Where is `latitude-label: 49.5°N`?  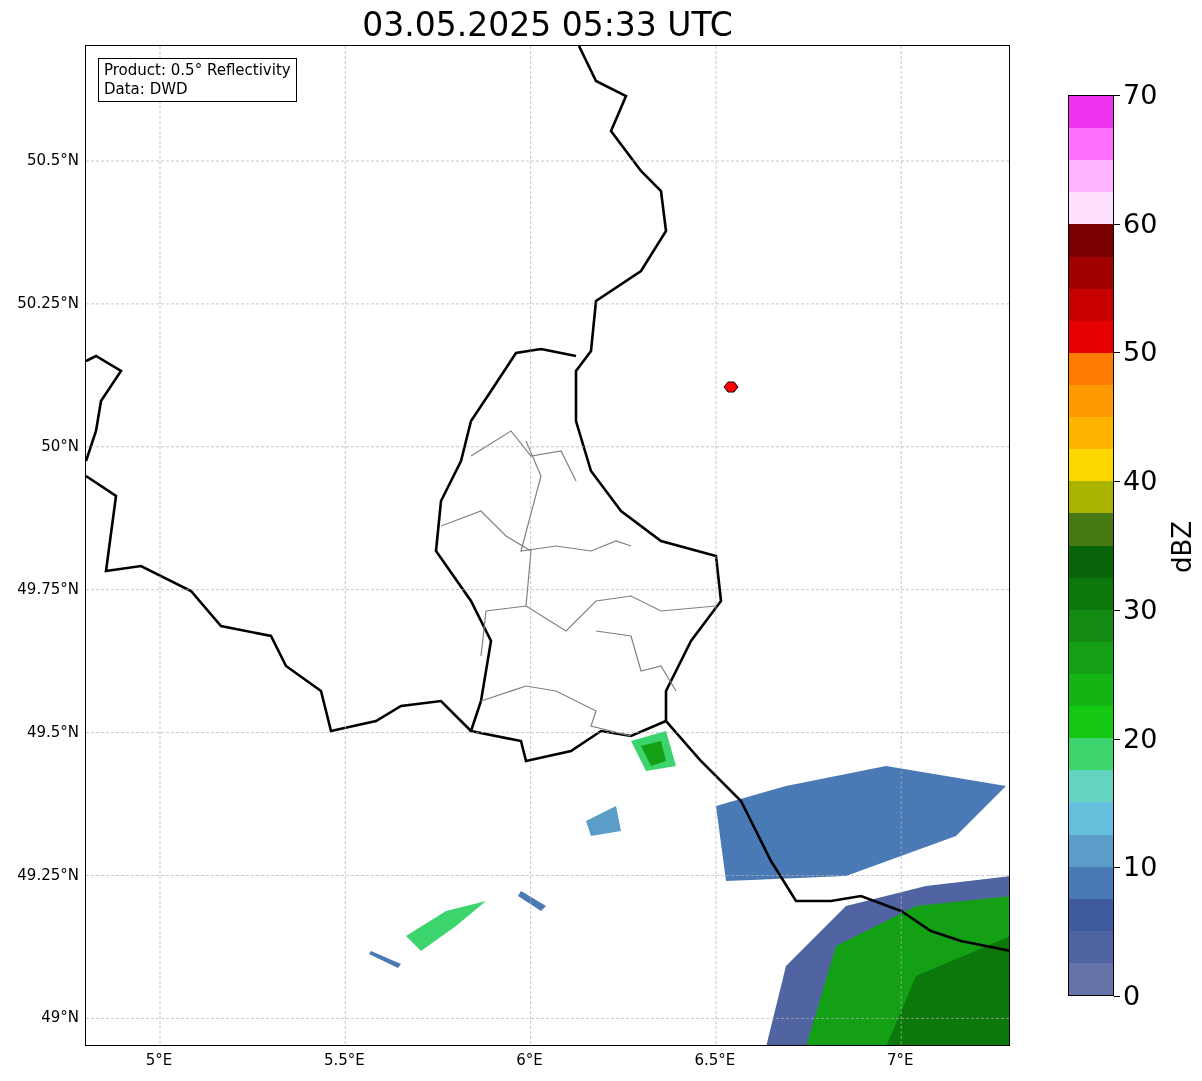 latitude-label: 49.5°N is located at coordinates (52, 731).